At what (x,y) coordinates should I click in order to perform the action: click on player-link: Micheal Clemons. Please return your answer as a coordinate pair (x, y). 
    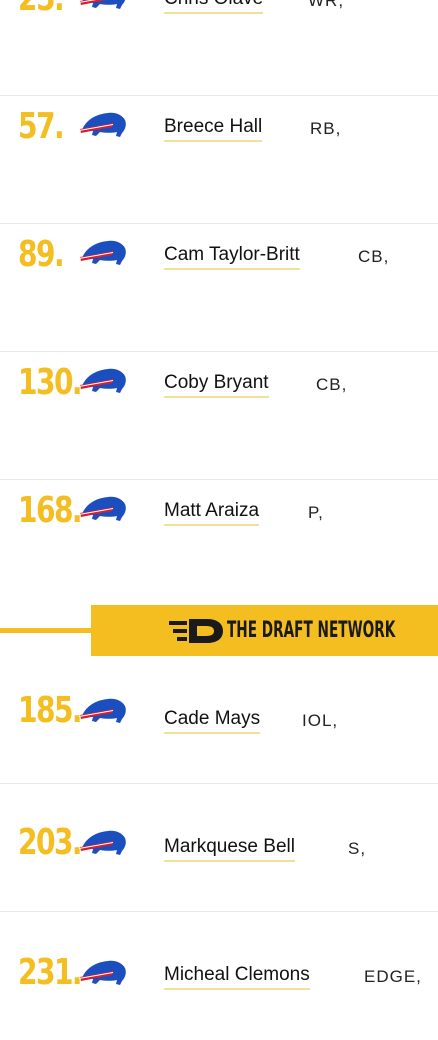
    Looking at the image, I should click on (237, 977).